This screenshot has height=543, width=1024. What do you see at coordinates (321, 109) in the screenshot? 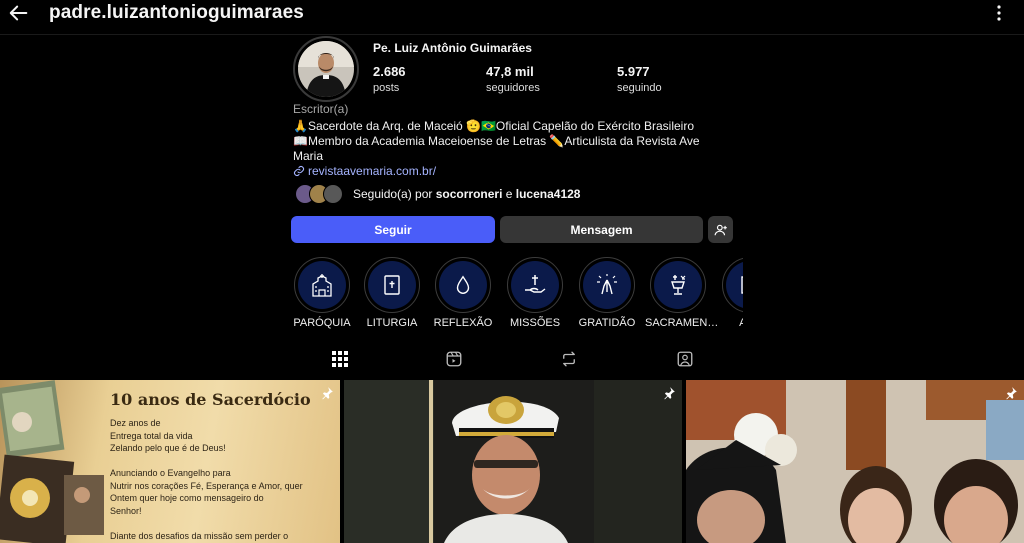
I see `profile-category: Escritor(a)` at bounding box center [321, 109].